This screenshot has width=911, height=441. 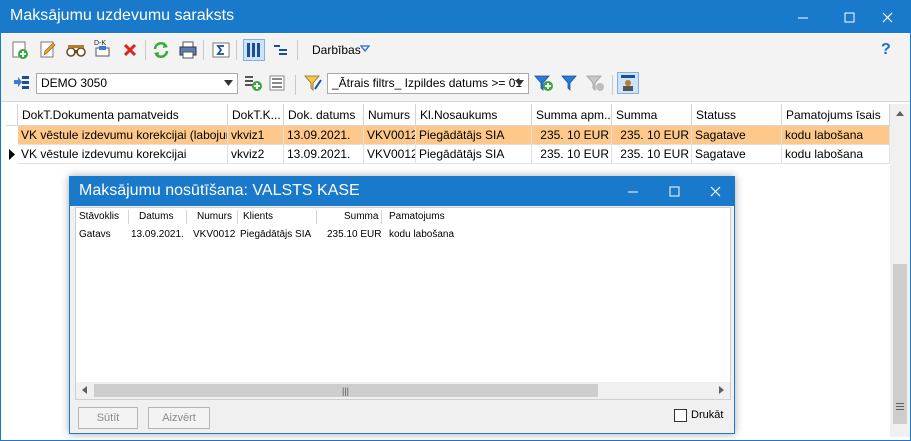 What do you see at coordinates (849, 17) in the screenshot?
I see `maximize-icon` at bounding box center [849, 17].